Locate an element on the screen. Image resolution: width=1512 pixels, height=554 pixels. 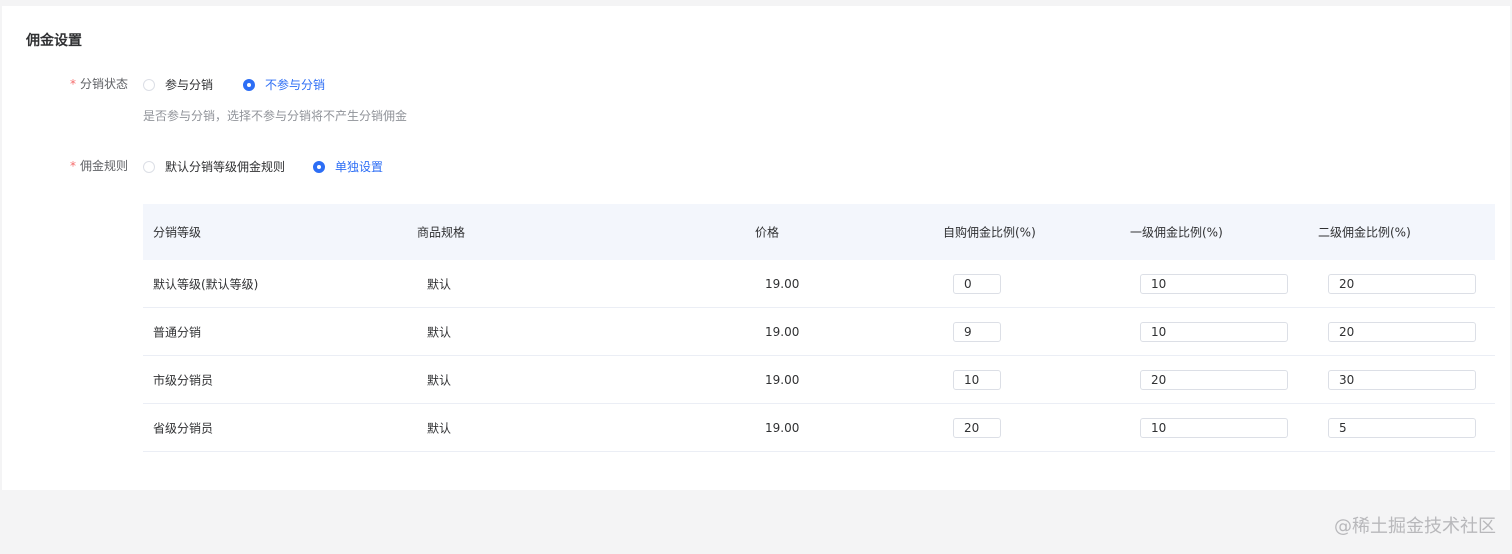
distribution-status-hint: 是否参与分销，选择不参与分销将不产生分销佣金 is located at coordinates (275, 116).